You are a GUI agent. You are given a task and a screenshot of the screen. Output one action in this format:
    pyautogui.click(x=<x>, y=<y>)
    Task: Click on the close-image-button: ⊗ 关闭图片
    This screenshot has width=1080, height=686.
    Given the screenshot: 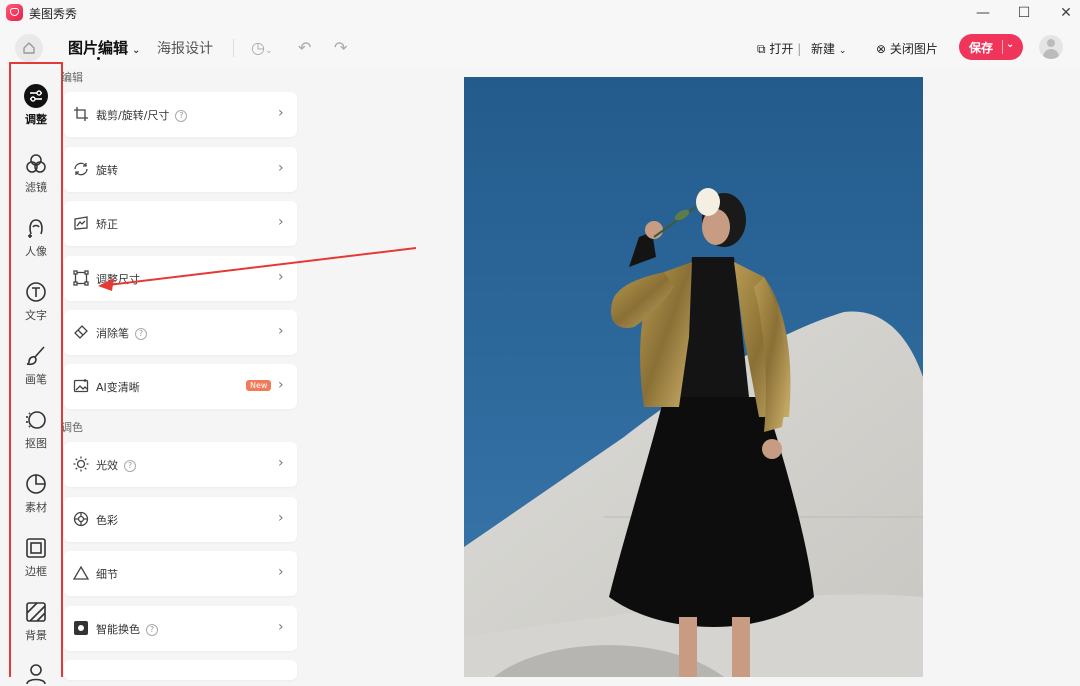 What is the action you would take?
    pyautogui.click(x=907, y=48)
    